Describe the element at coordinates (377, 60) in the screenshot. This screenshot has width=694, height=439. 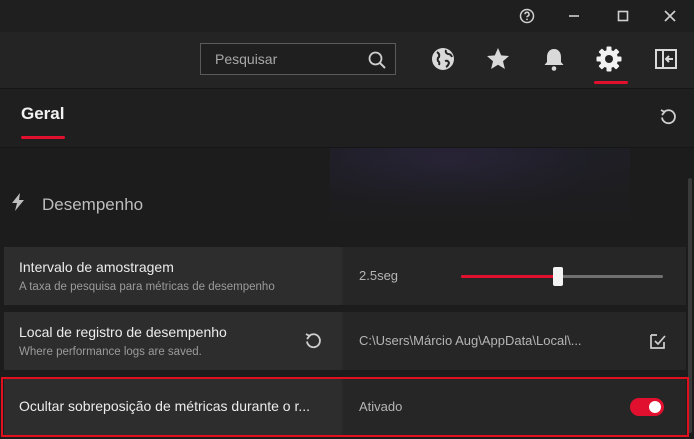
I see `search-icon` at that location.